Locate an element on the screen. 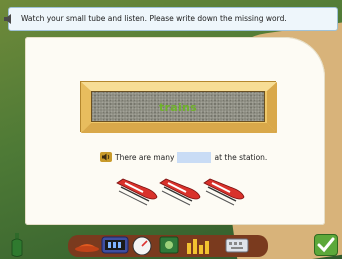  bottom-toolbar is located at coordinates (171, 244).